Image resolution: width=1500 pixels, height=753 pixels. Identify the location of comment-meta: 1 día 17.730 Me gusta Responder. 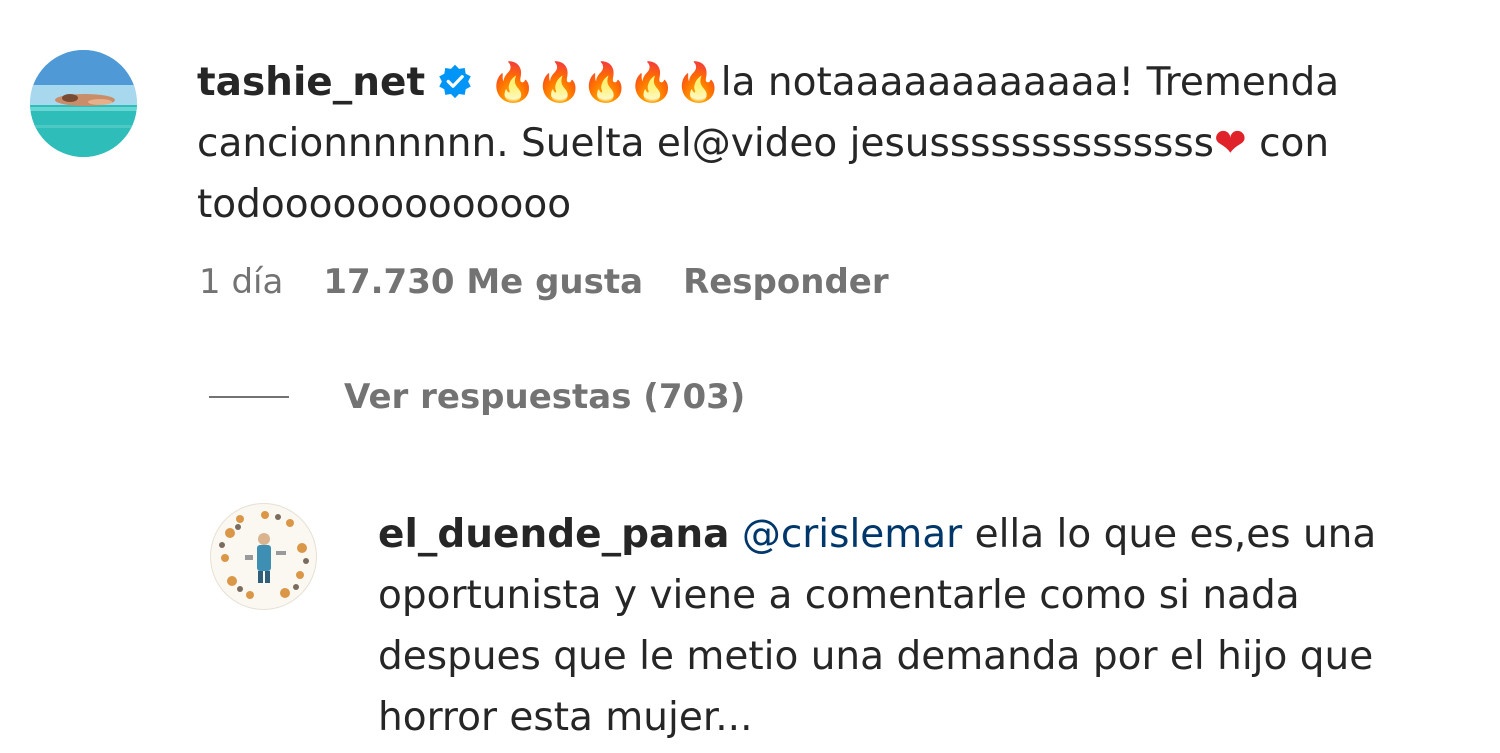
(544, 282).